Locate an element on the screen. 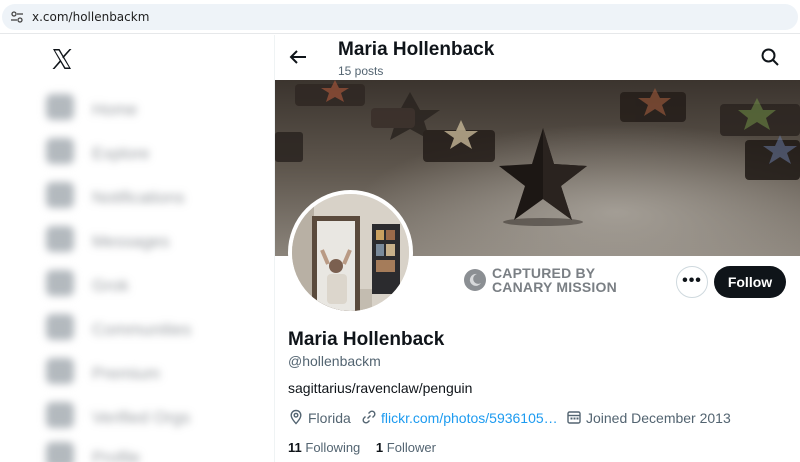  link-icon is located at coordinates (369, 417).